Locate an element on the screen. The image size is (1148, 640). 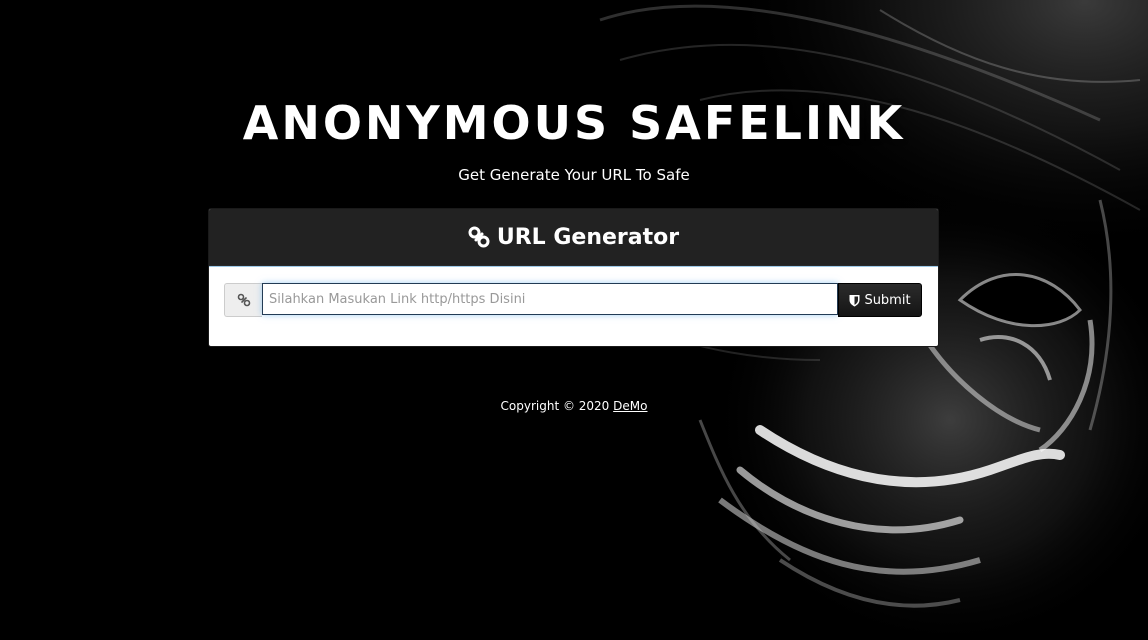
page-subtitle: Get Generate Your URL To Safe is located at coordinates (574, 175).